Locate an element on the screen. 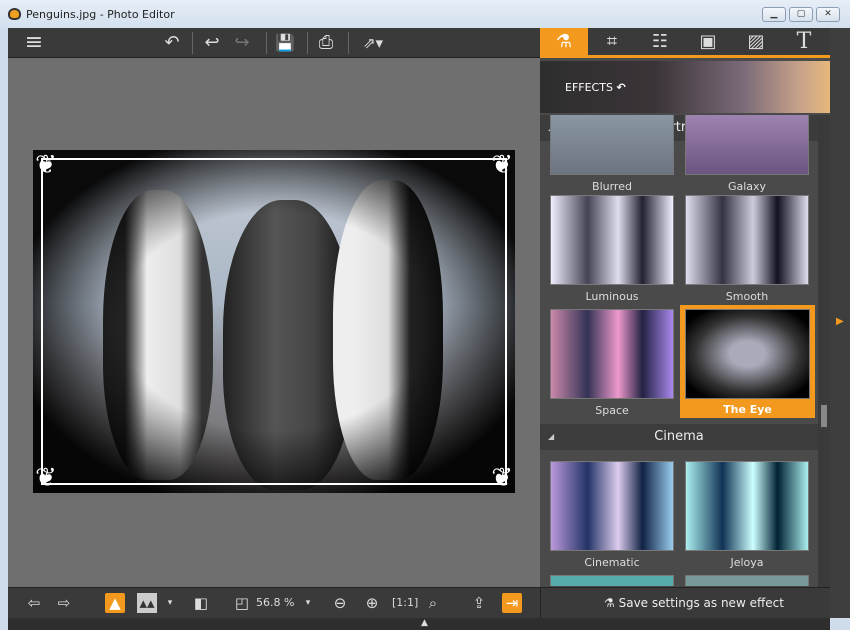 This screenshot has height=630, width=850. tab-crop: ⌗ is located at coordinates (612, 43).